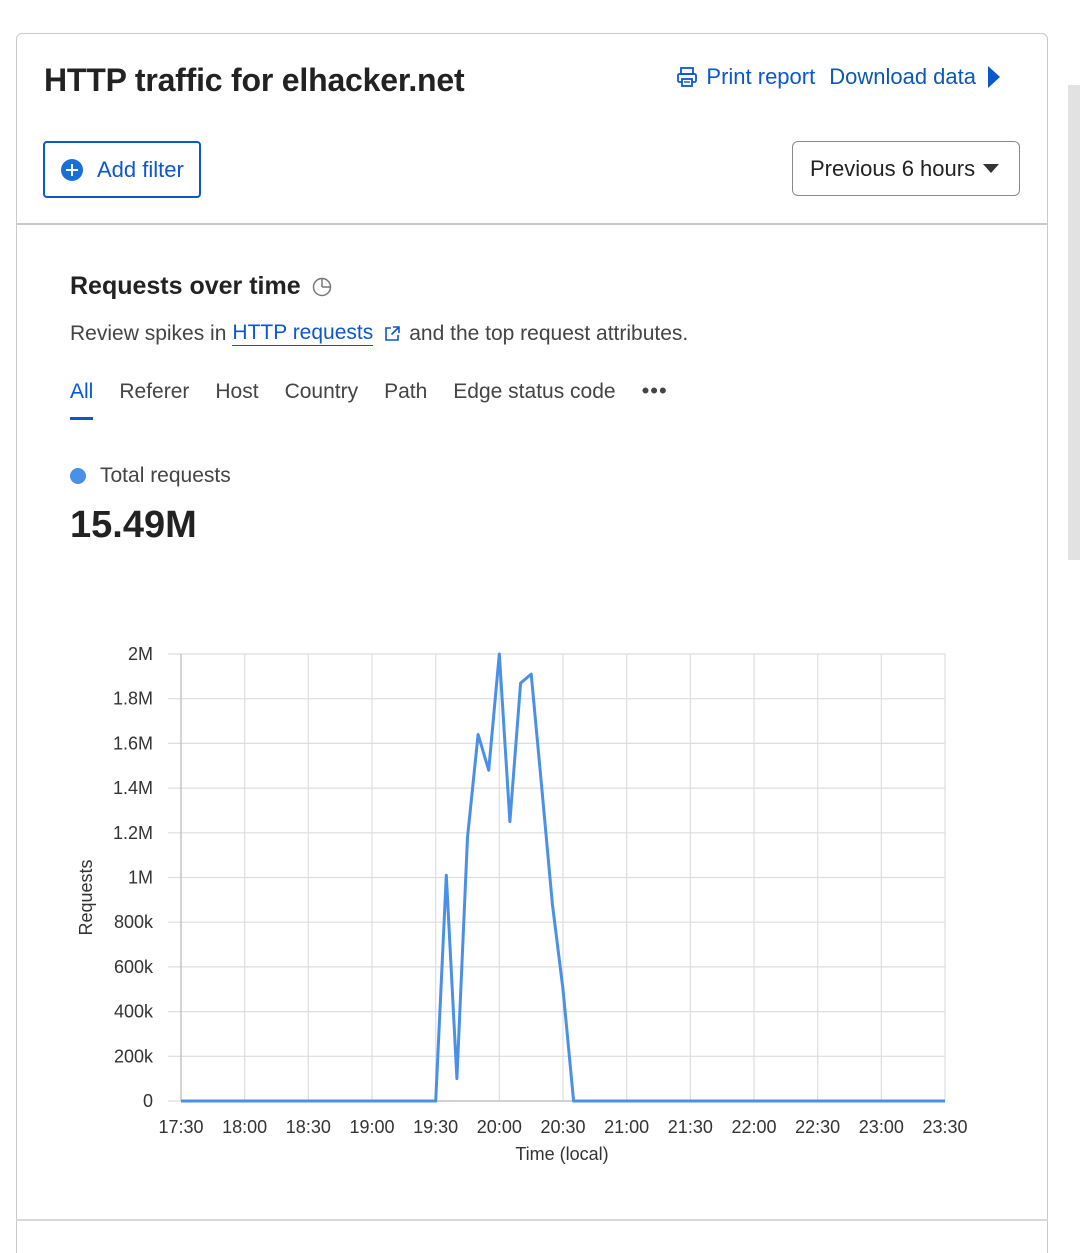  I want to click on y-tick-label: 1.8M, so click(133, 699).